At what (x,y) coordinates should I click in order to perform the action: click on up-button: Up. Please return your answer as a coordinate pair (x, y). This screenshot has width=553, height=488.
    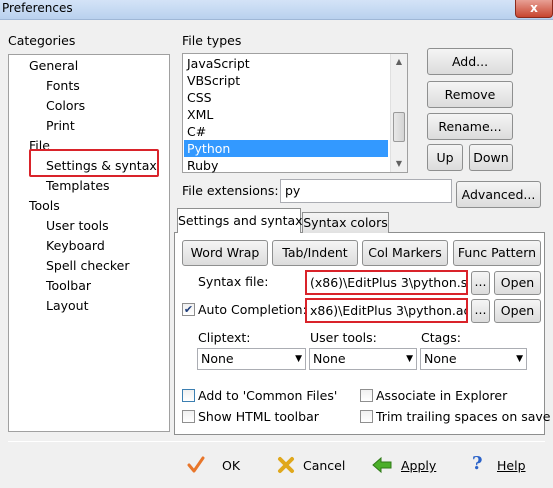
    Looking at the image, I should click on (445, 157).